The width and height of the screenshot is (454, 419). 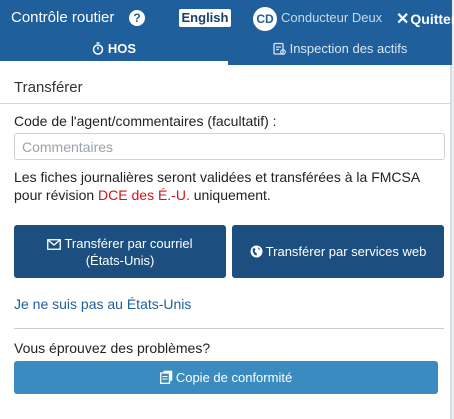 I want to click on compliance-copy-button: Copie de conformité, so click(x=226, y=377).